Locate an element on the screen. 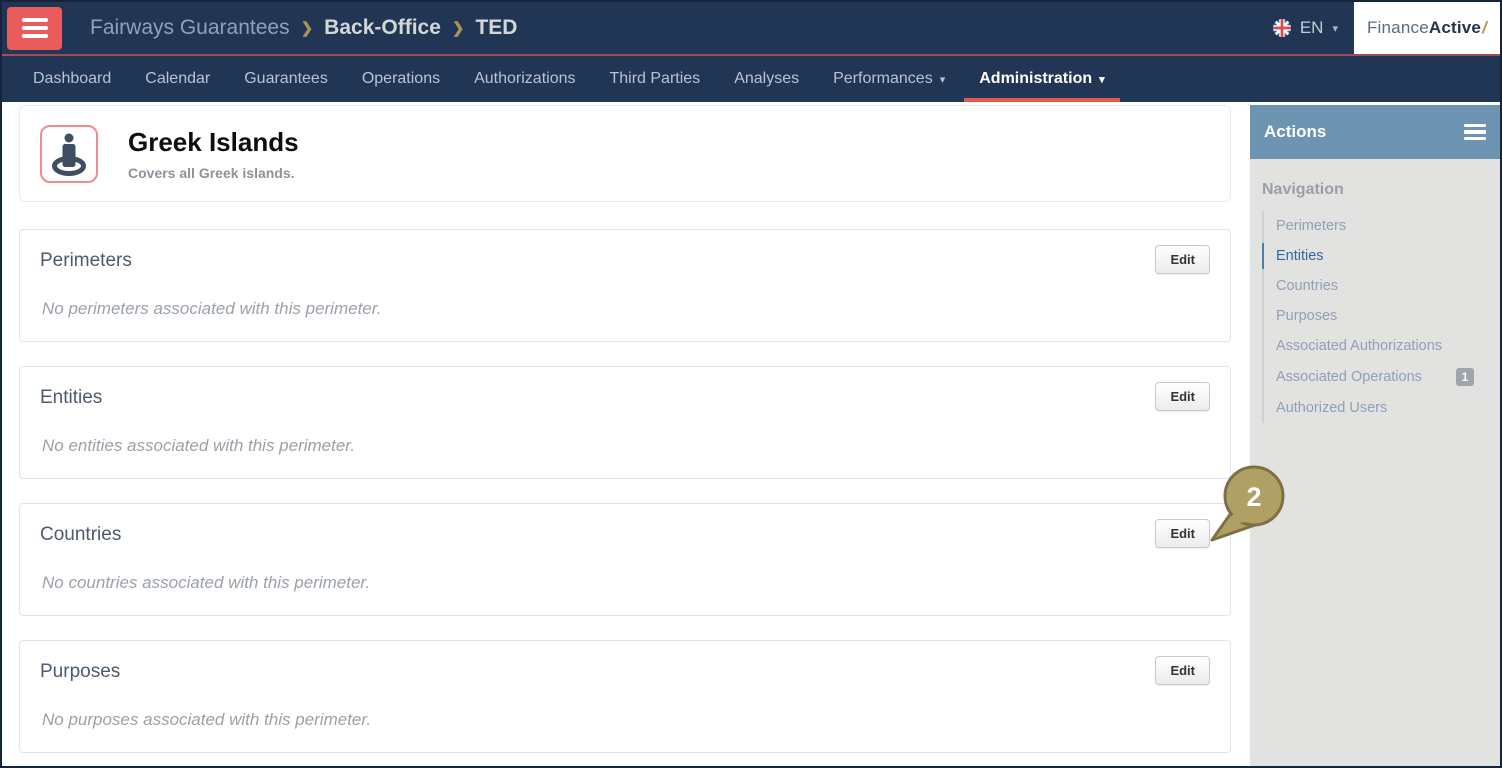 The width and height of the screenshot is (1502, 768). actions-panel-header: Actions is located at coordinates (1375, 132).